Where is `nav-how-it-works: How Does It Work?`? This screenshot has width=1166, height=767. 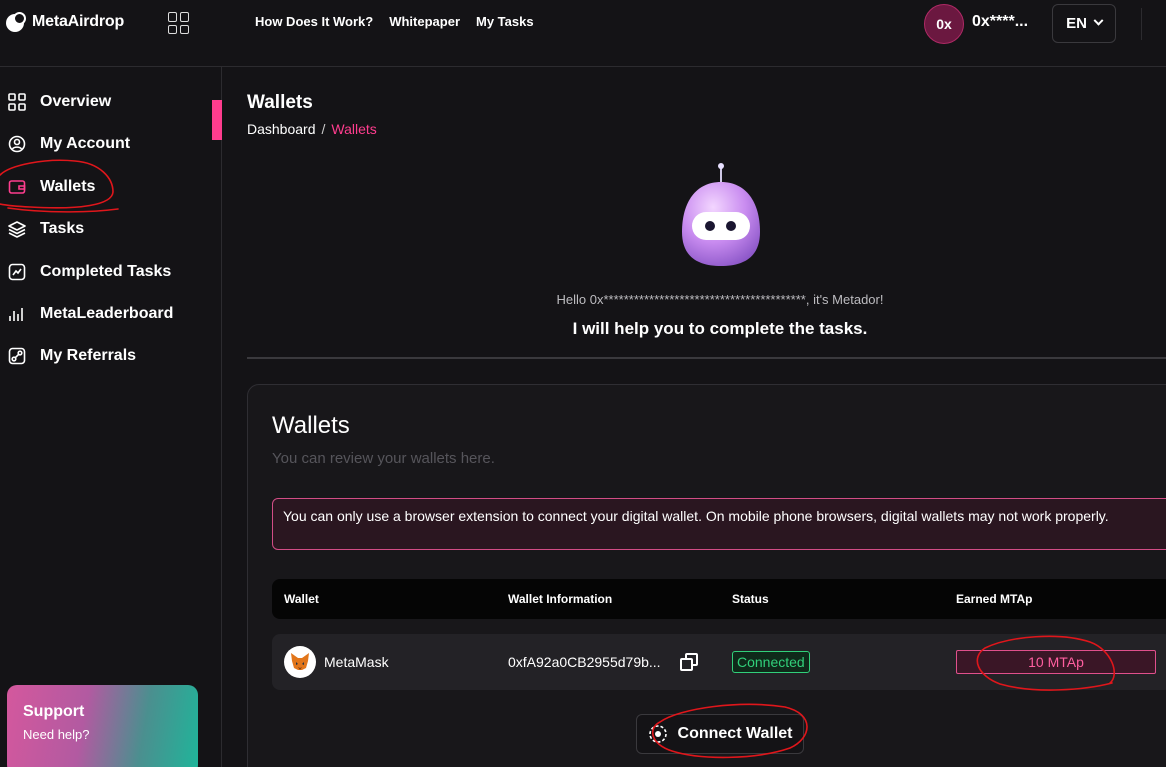
nav-how-it-works: How Does It Work? is located at coordinates (314, 21).